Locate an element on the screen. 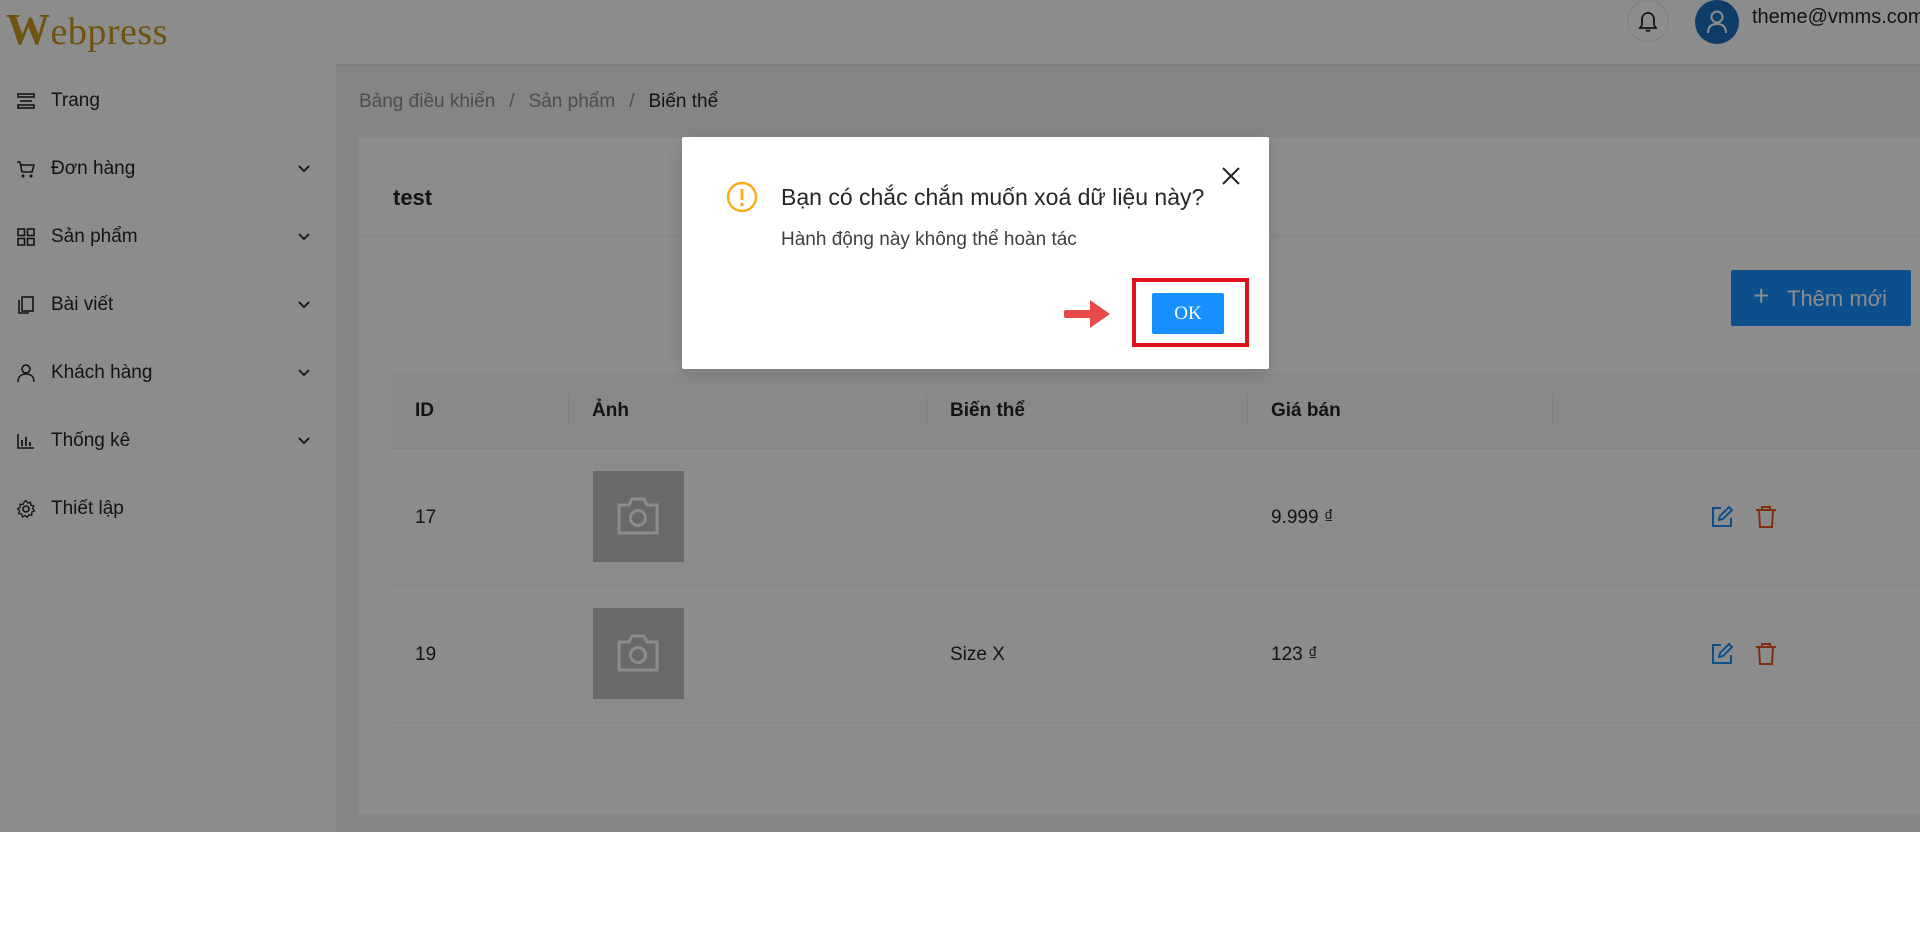  pointer-arrow-icon is located at coordinates (1087, 314).